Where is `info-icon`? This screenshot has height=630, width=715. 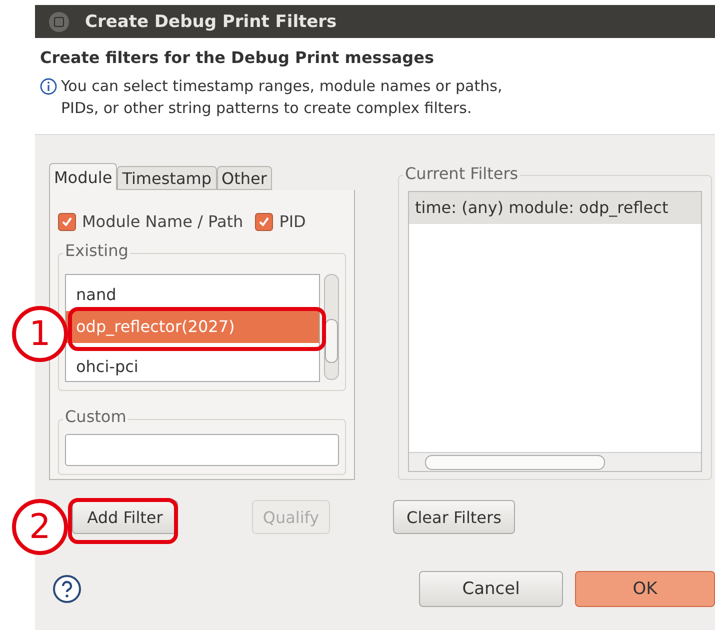 info-icon is located at coordinates (48, 86).